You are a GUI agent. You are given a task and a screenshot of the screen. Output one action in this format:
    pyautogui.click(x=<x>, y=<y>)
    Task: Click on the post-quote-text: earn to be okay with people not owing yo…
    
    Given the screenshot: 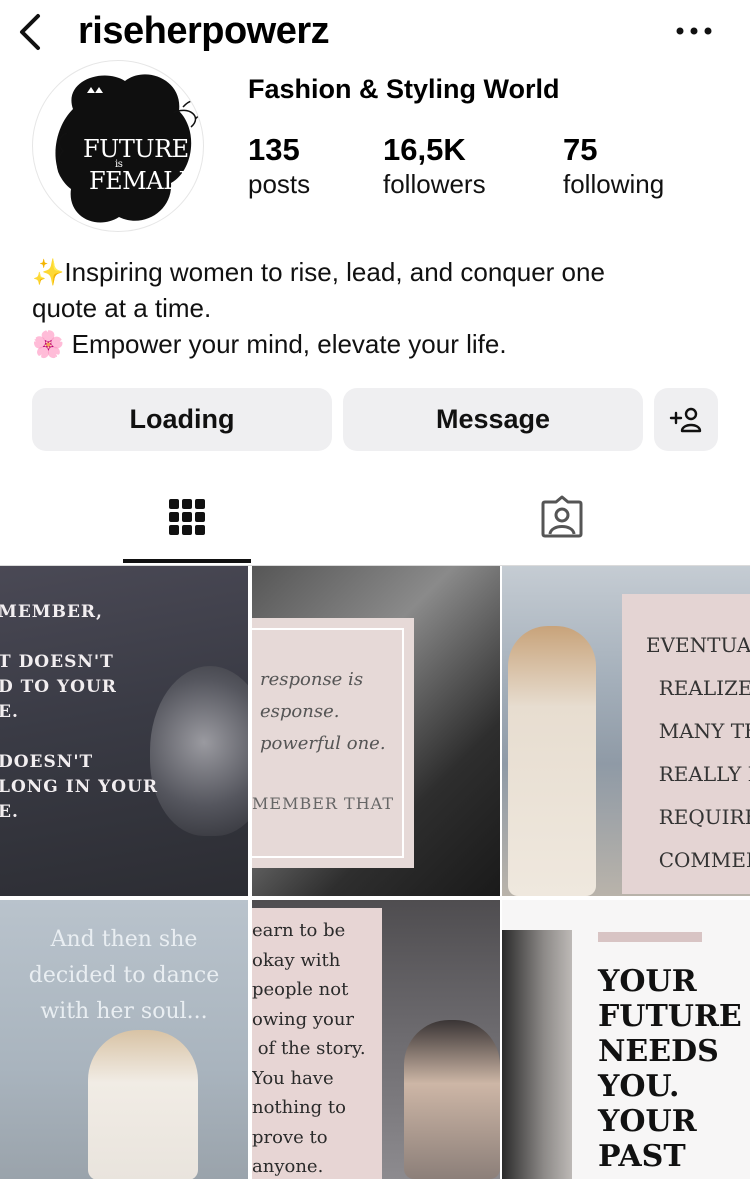 What is the action you would take?
    pyautogui.click(x=309, y=1048)
    